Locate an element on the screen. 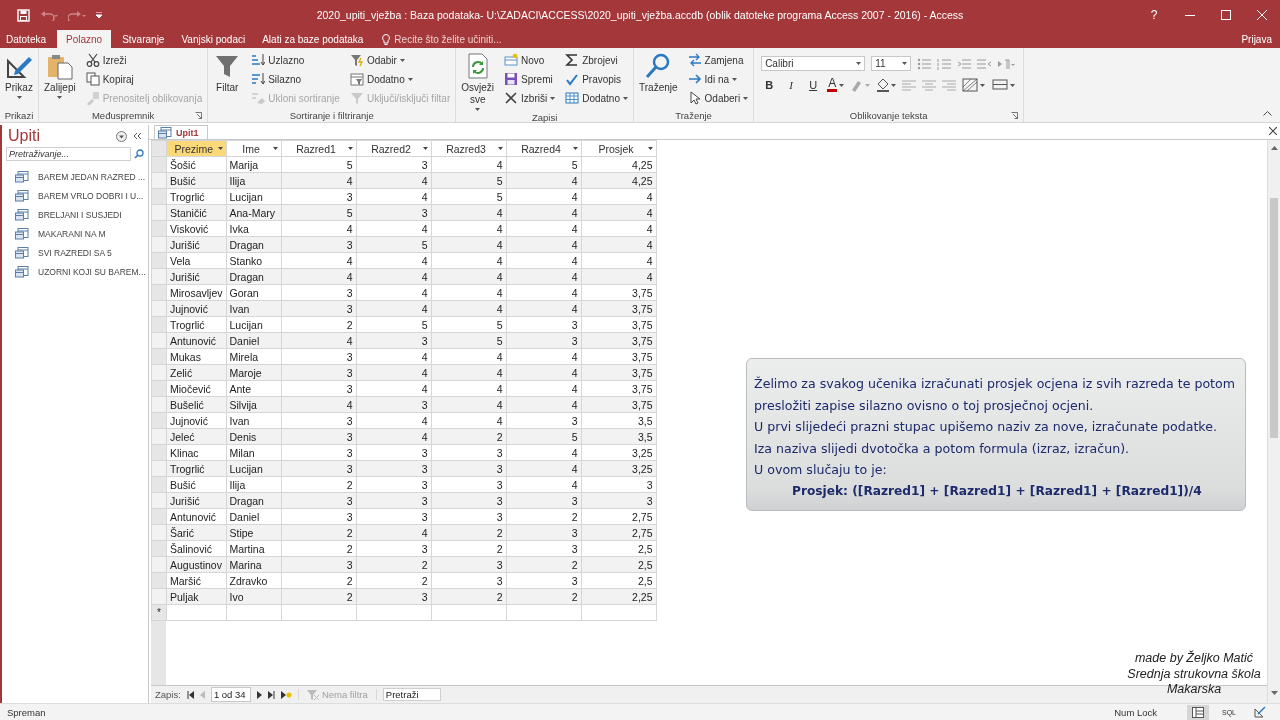  clipboard-icon is located at coordinates (59, 66).